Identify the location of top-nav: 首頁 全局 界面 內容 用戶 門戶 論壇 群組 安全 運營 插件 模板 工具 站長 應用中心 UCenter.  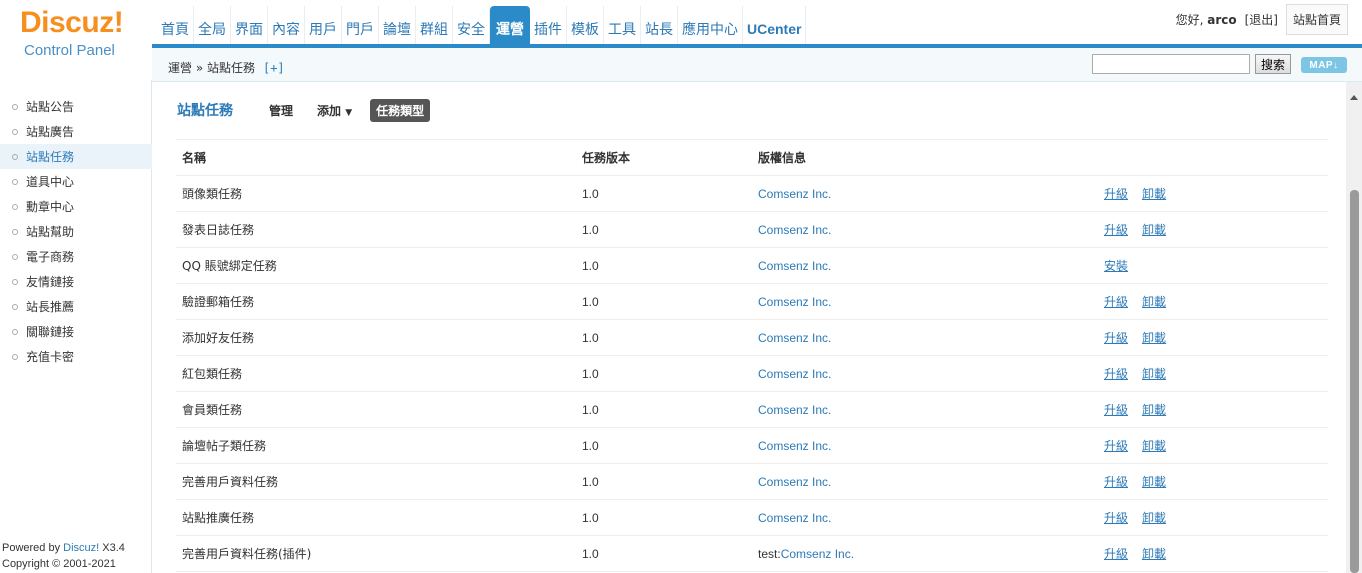
(482, 25).